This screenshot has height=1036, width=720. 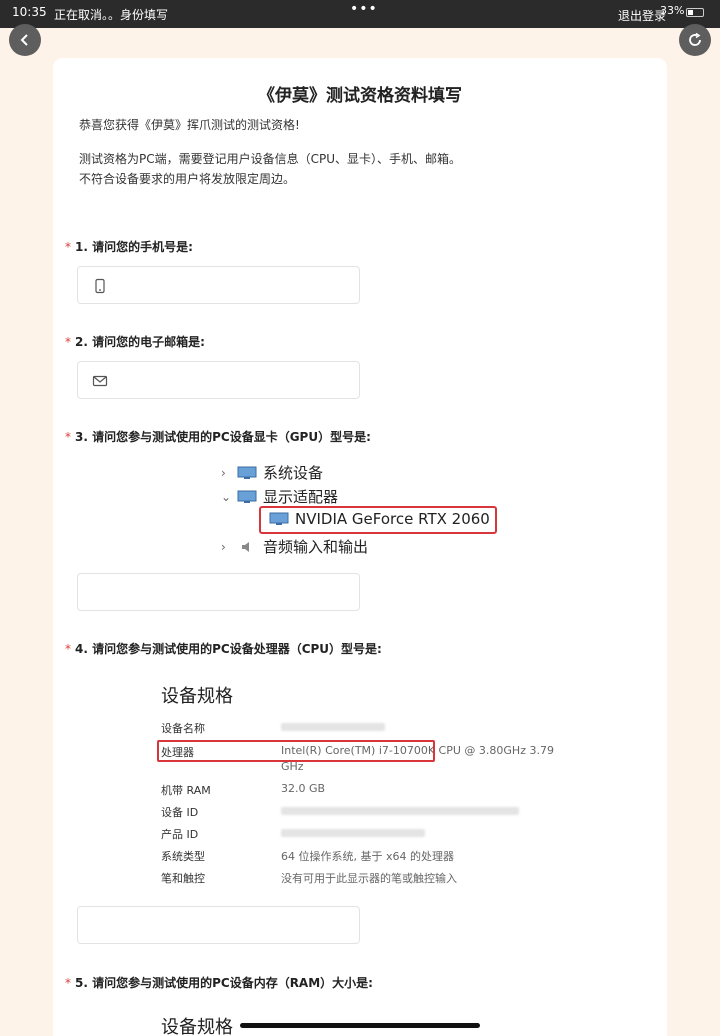 I want to click on spec-key: 机带 RAM, so click(x=186, y=790).